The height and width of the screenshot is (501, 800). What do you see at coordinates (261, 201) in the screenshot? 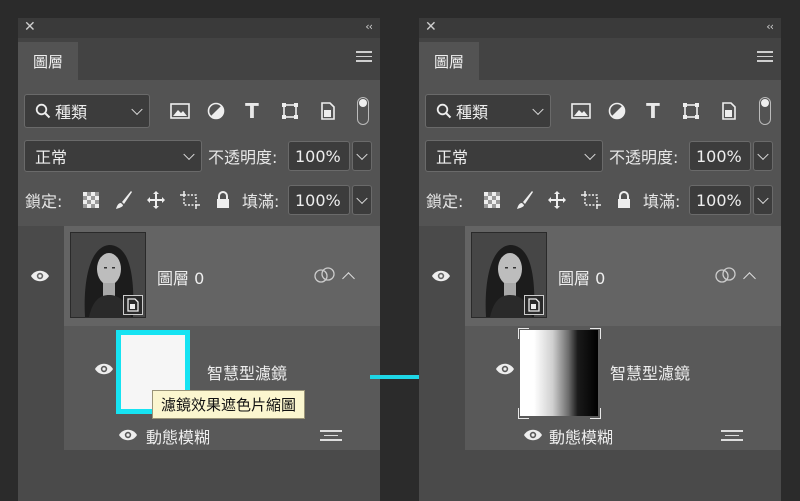
I see `fill-label: 填滿:` at bounding box center [261, 201].